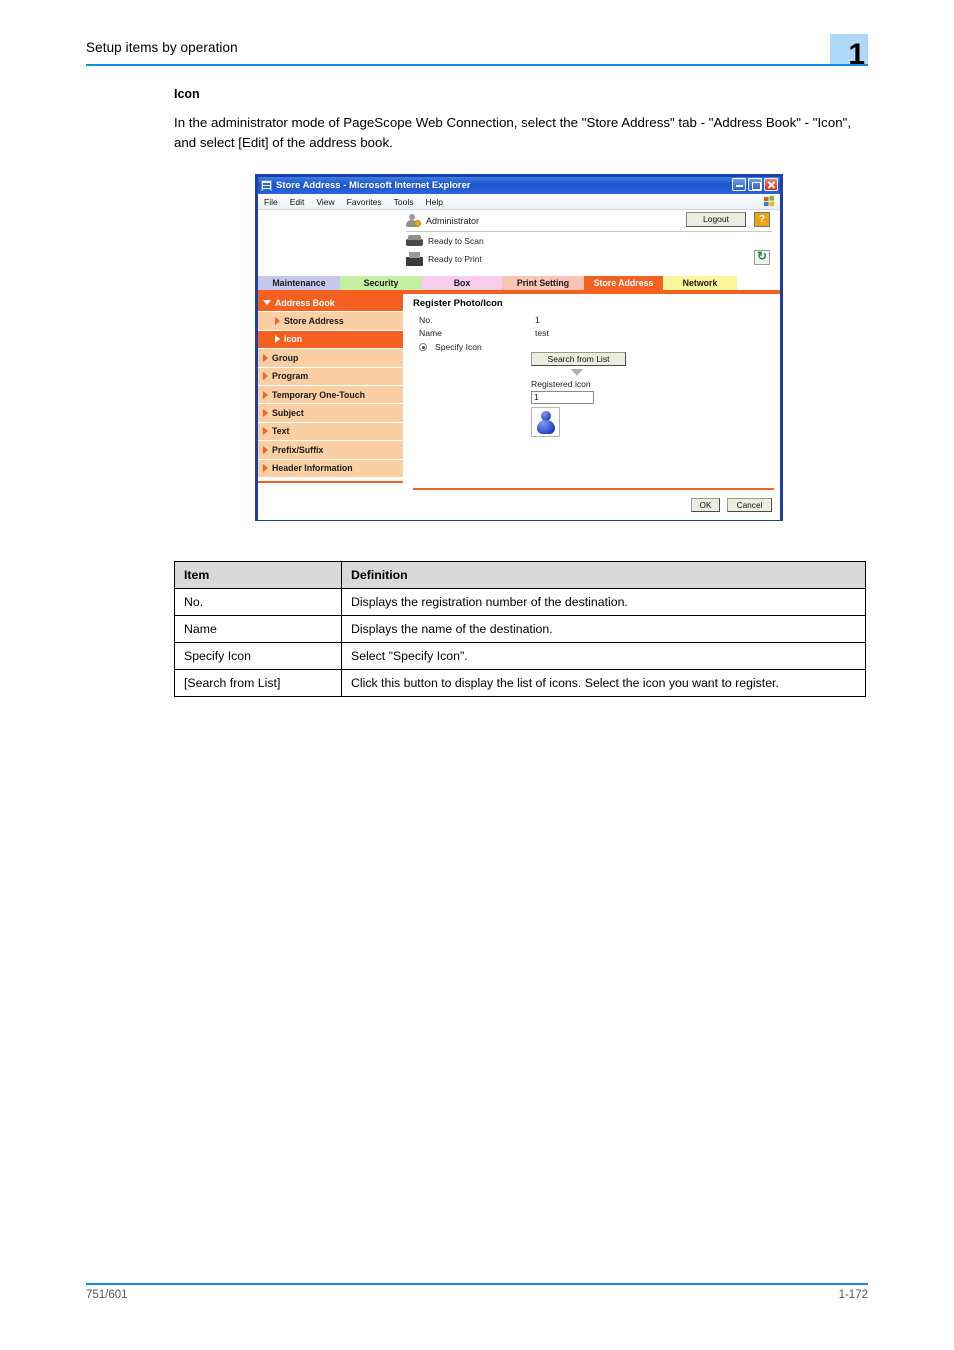  Describe the element at coordinates (458, 303) in the screenshot. I see `form-title: Register Photo/Icon` at that location.